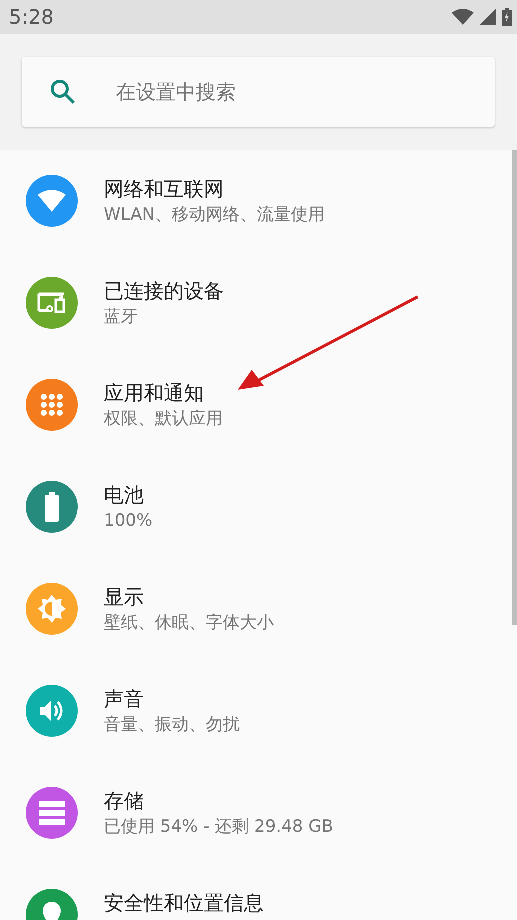  What do you see at coordinates (256, 711) in the screenshot?
I see `settings-item: 声音 音量、振动、勿扰` at bounding box center [256, 711].